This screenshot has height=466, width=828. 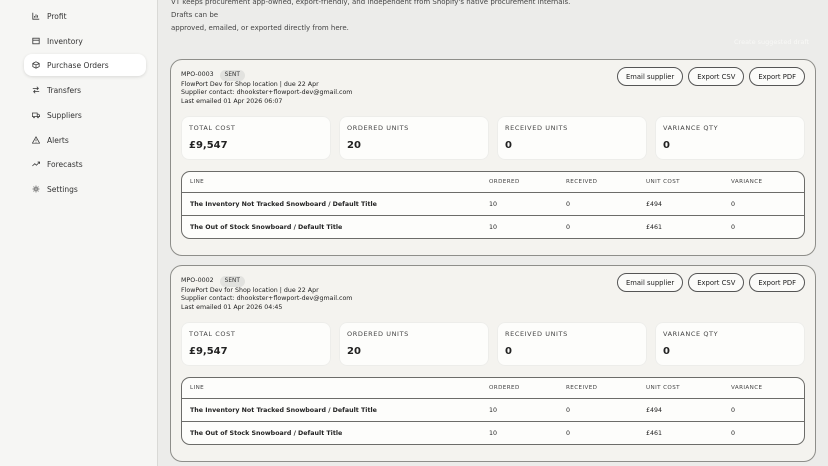 What do you see at coordinates (36, 164) in the screenshot?
I see `trend-icon` at bounding box center [36, 164].